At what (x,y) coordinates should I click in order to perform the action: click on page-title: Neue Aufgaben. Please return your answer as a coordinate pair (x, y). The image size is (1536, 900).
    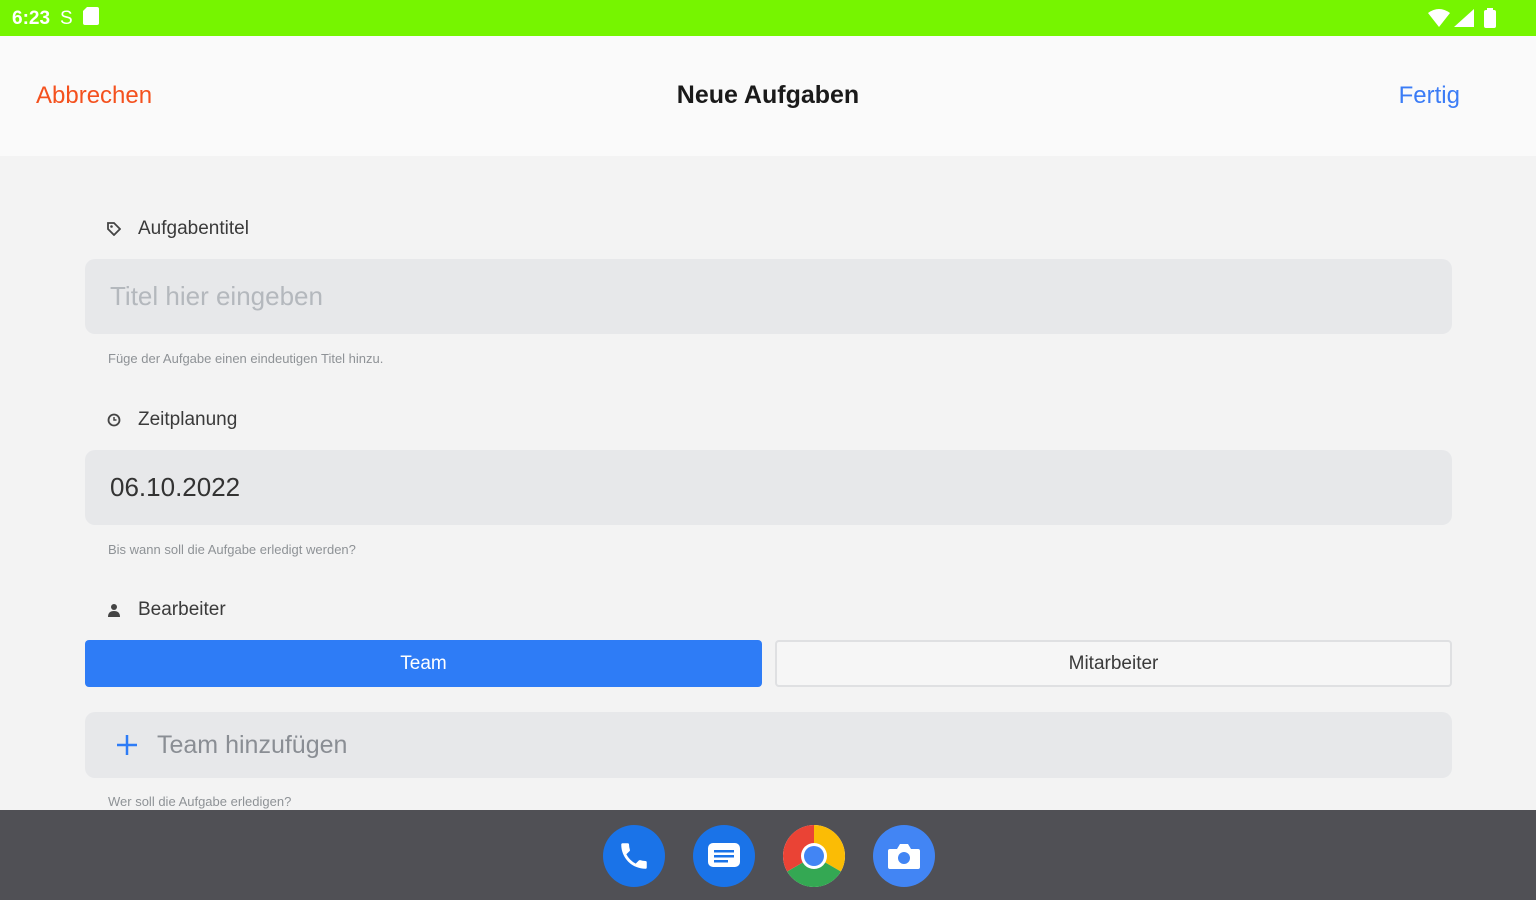
    Looking at the image, I should click on (768, 95).